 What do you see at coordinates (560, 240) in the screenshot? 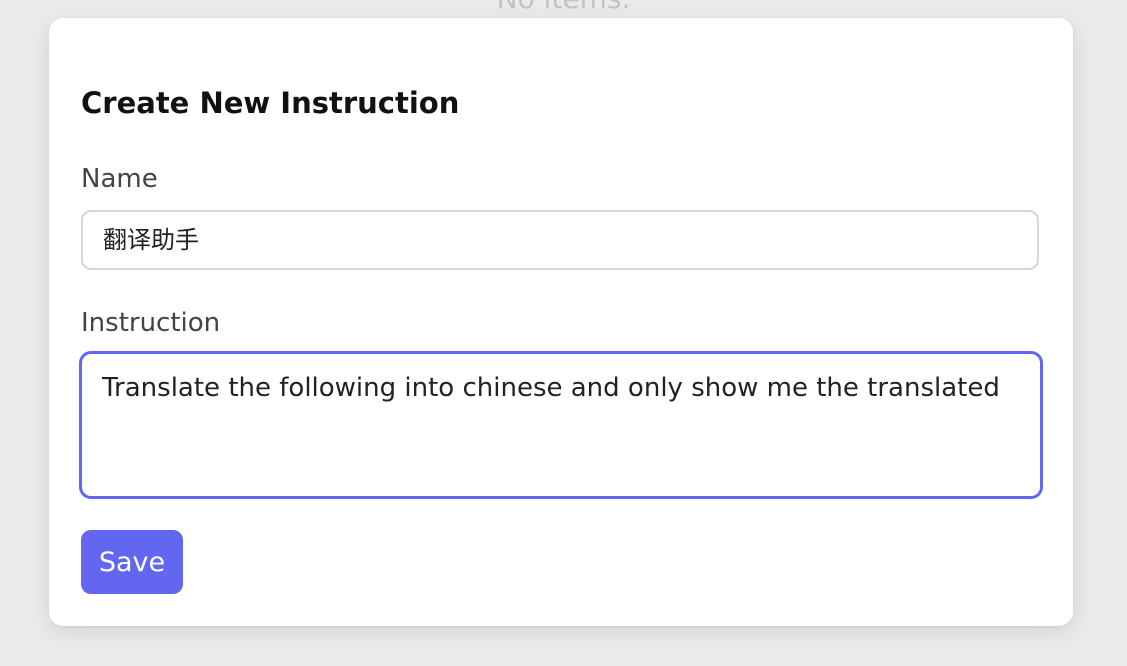
I see `name-input: 翻译助手` at bounding box center [560, 240].